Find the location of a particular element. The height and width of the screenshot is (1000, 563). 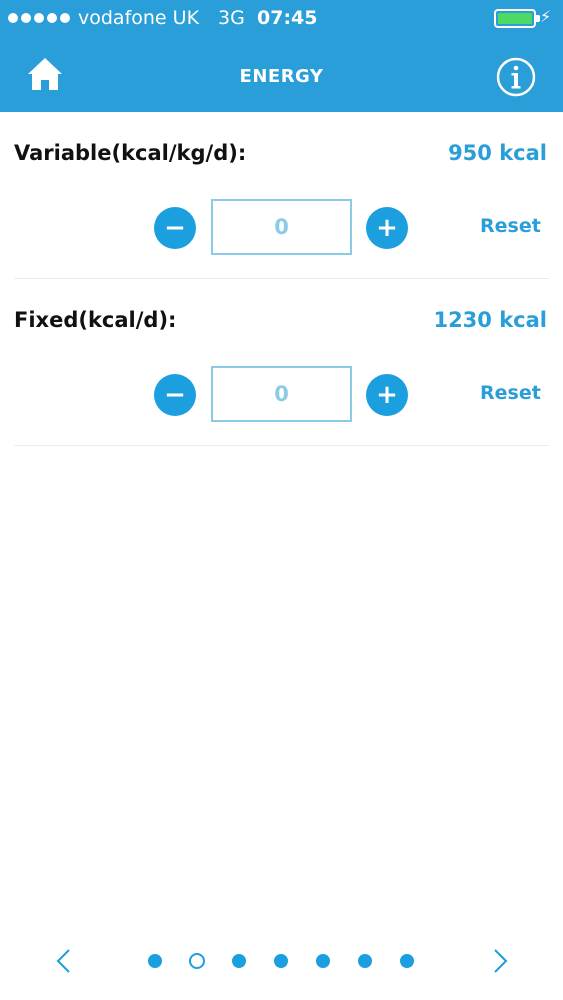

chevron-left-icon is located at coordinates (63, 961).